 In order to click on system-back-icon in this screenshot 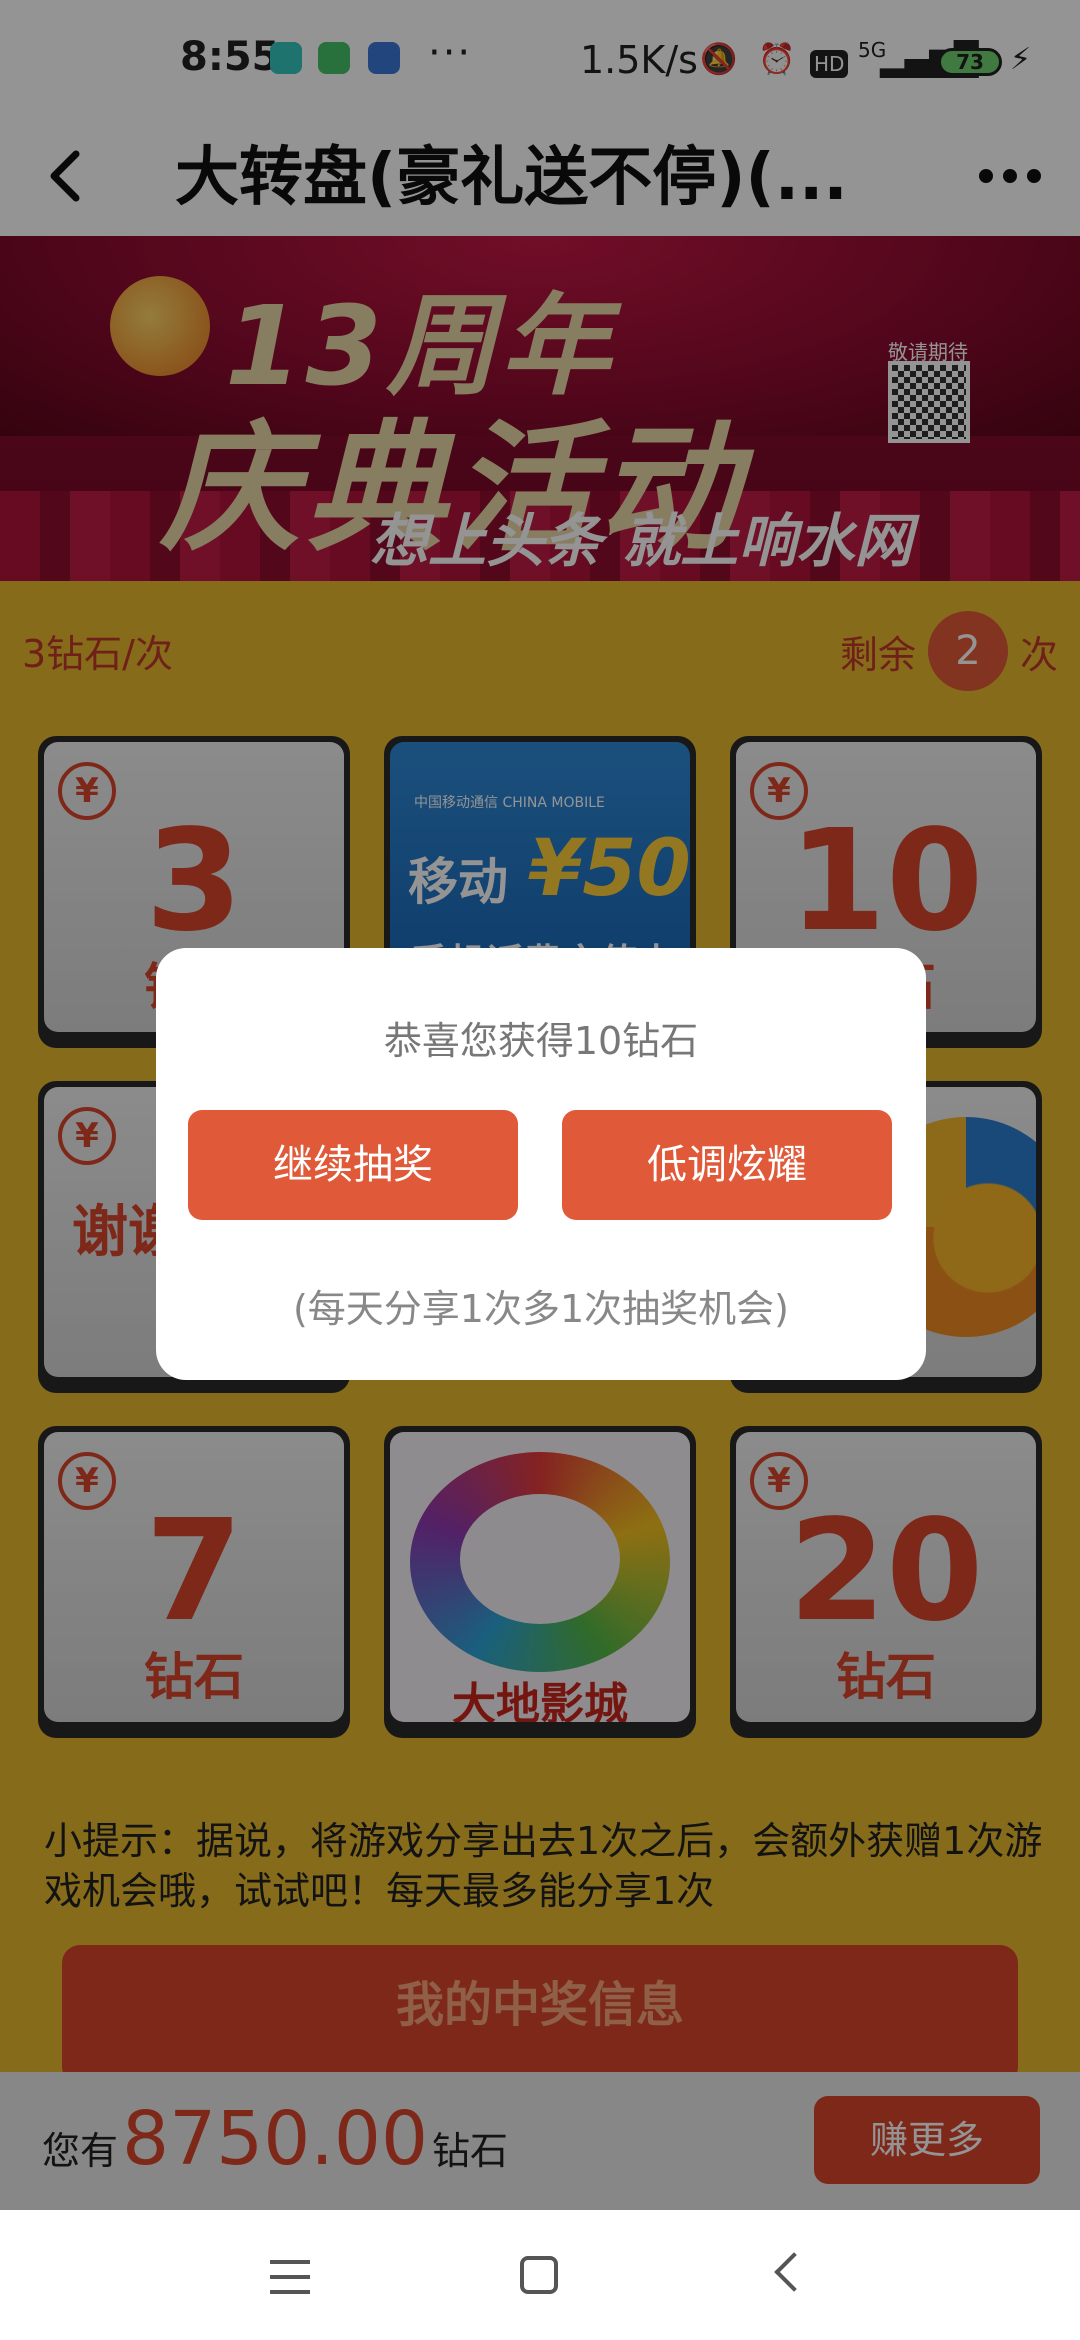, I will do `click(794, 2272)`.